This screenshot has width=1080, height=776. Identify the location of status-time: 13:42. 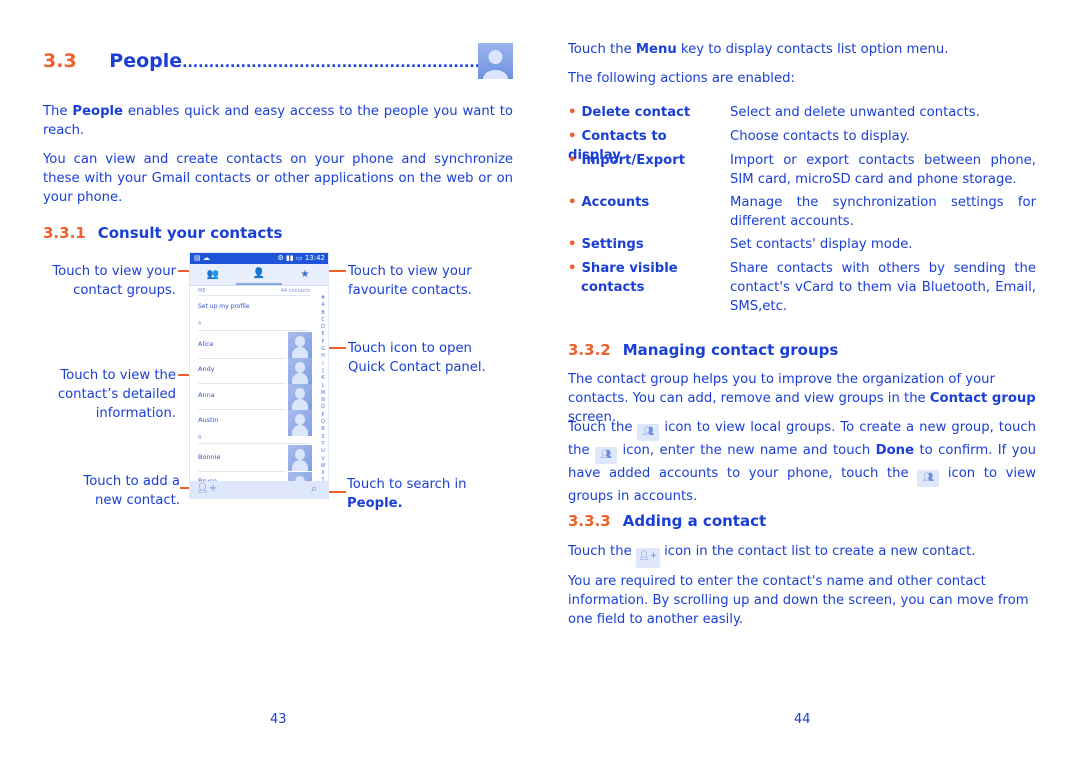
(314, 258).